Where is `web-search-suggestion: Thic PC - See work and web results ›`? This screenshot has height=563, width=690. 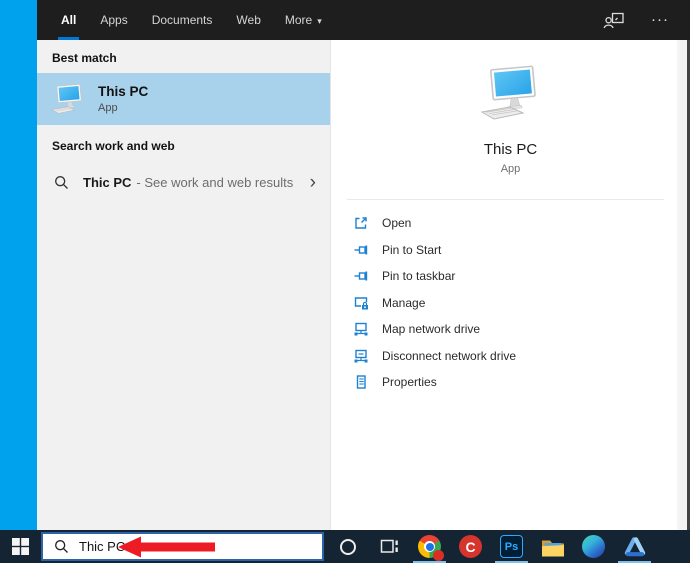 web-search-suggestion: Thic PC - See work and web results › is located at coordinates (183, 182).